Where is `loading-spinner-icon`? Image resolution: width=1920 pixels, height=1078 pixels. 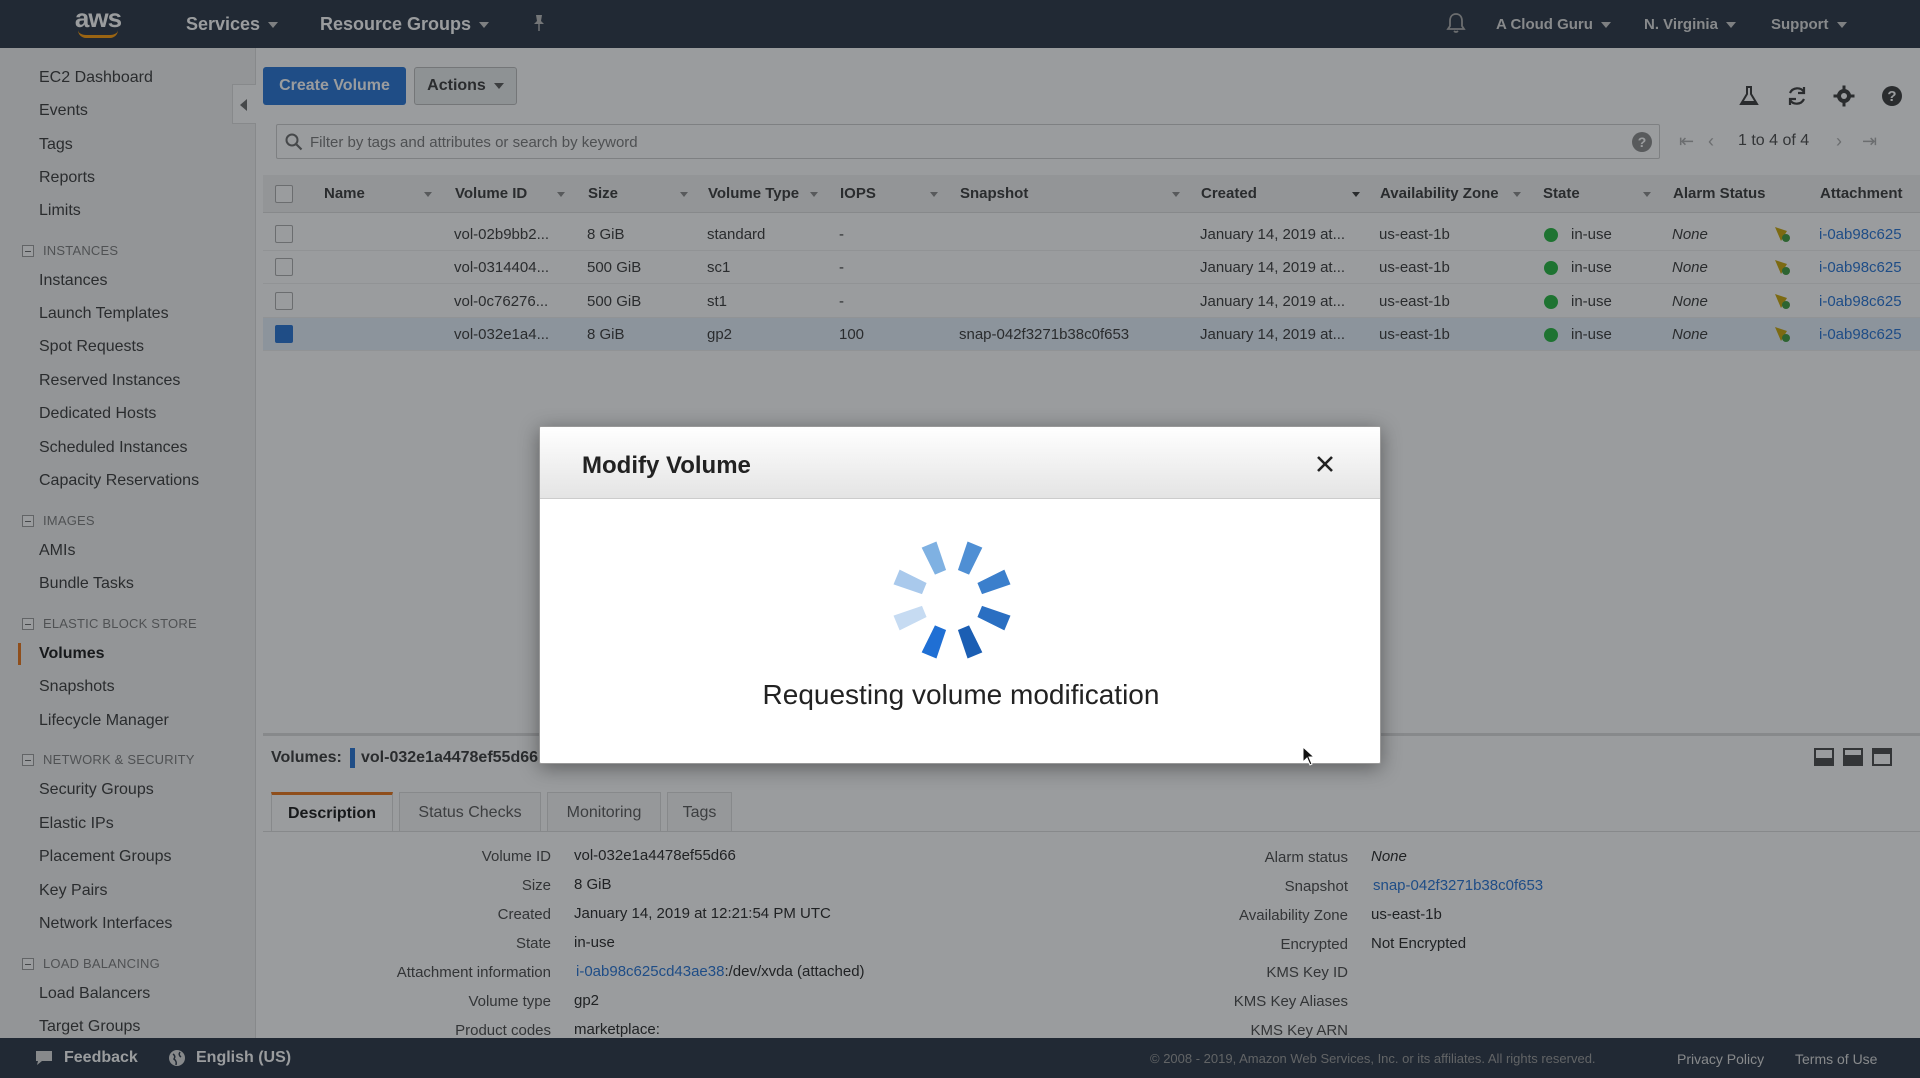
loading-spinner-icon is located at coordinates (952, 600).